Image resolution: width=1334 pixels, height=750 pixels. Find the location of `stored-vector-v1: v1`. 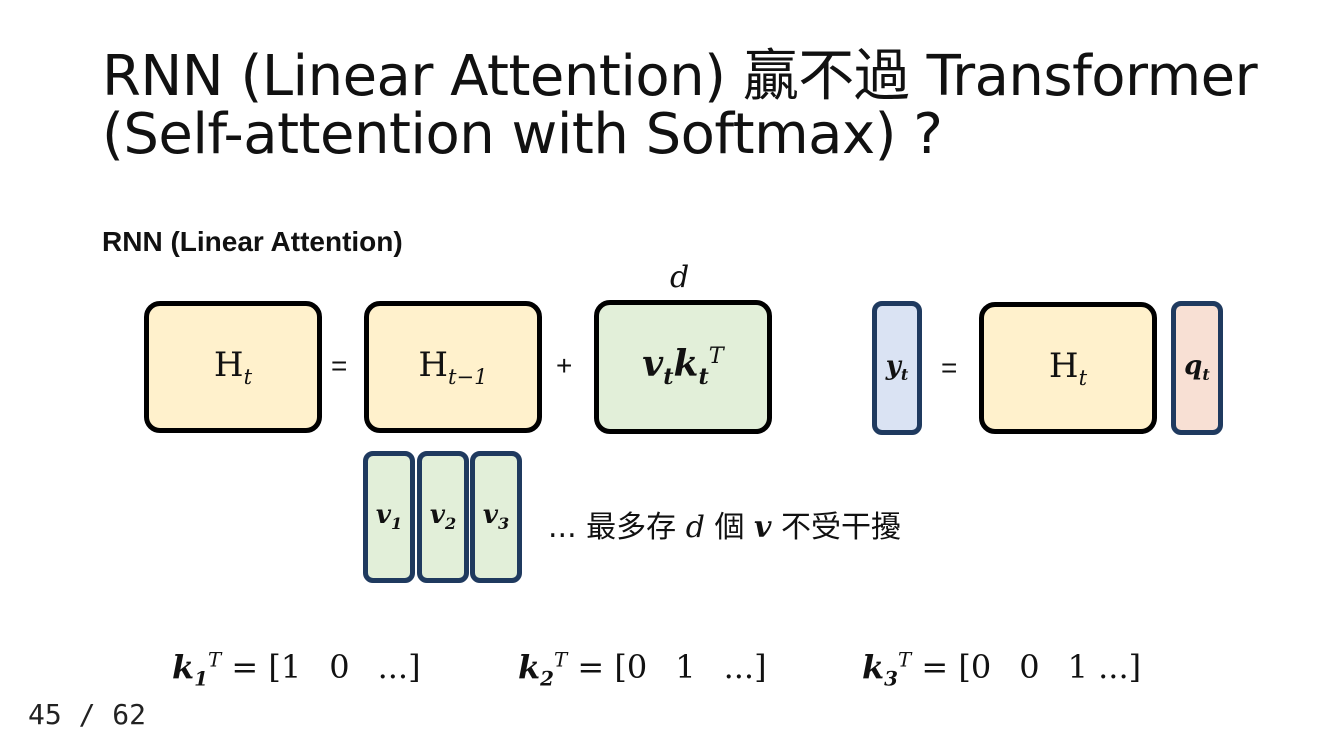

stored-vector-v1: v1 is located at coordinates (389, 517).